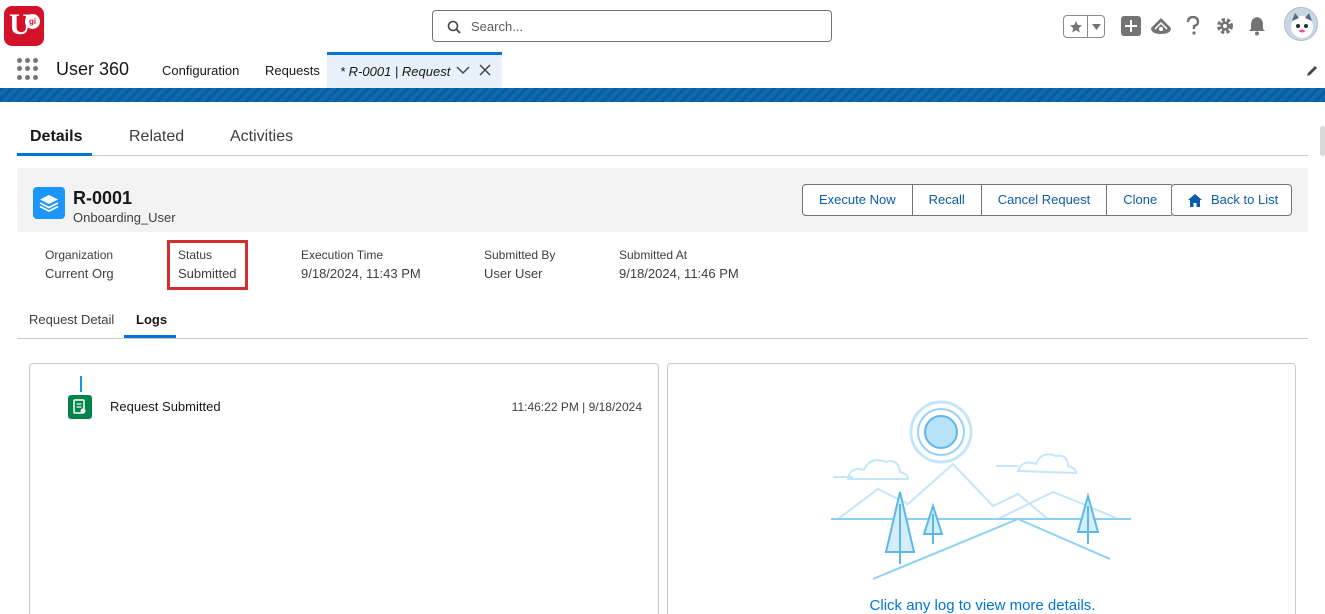 This screenshot has height=614, width=1325. I want to click on chevron-down-icon, so click(463, 70).